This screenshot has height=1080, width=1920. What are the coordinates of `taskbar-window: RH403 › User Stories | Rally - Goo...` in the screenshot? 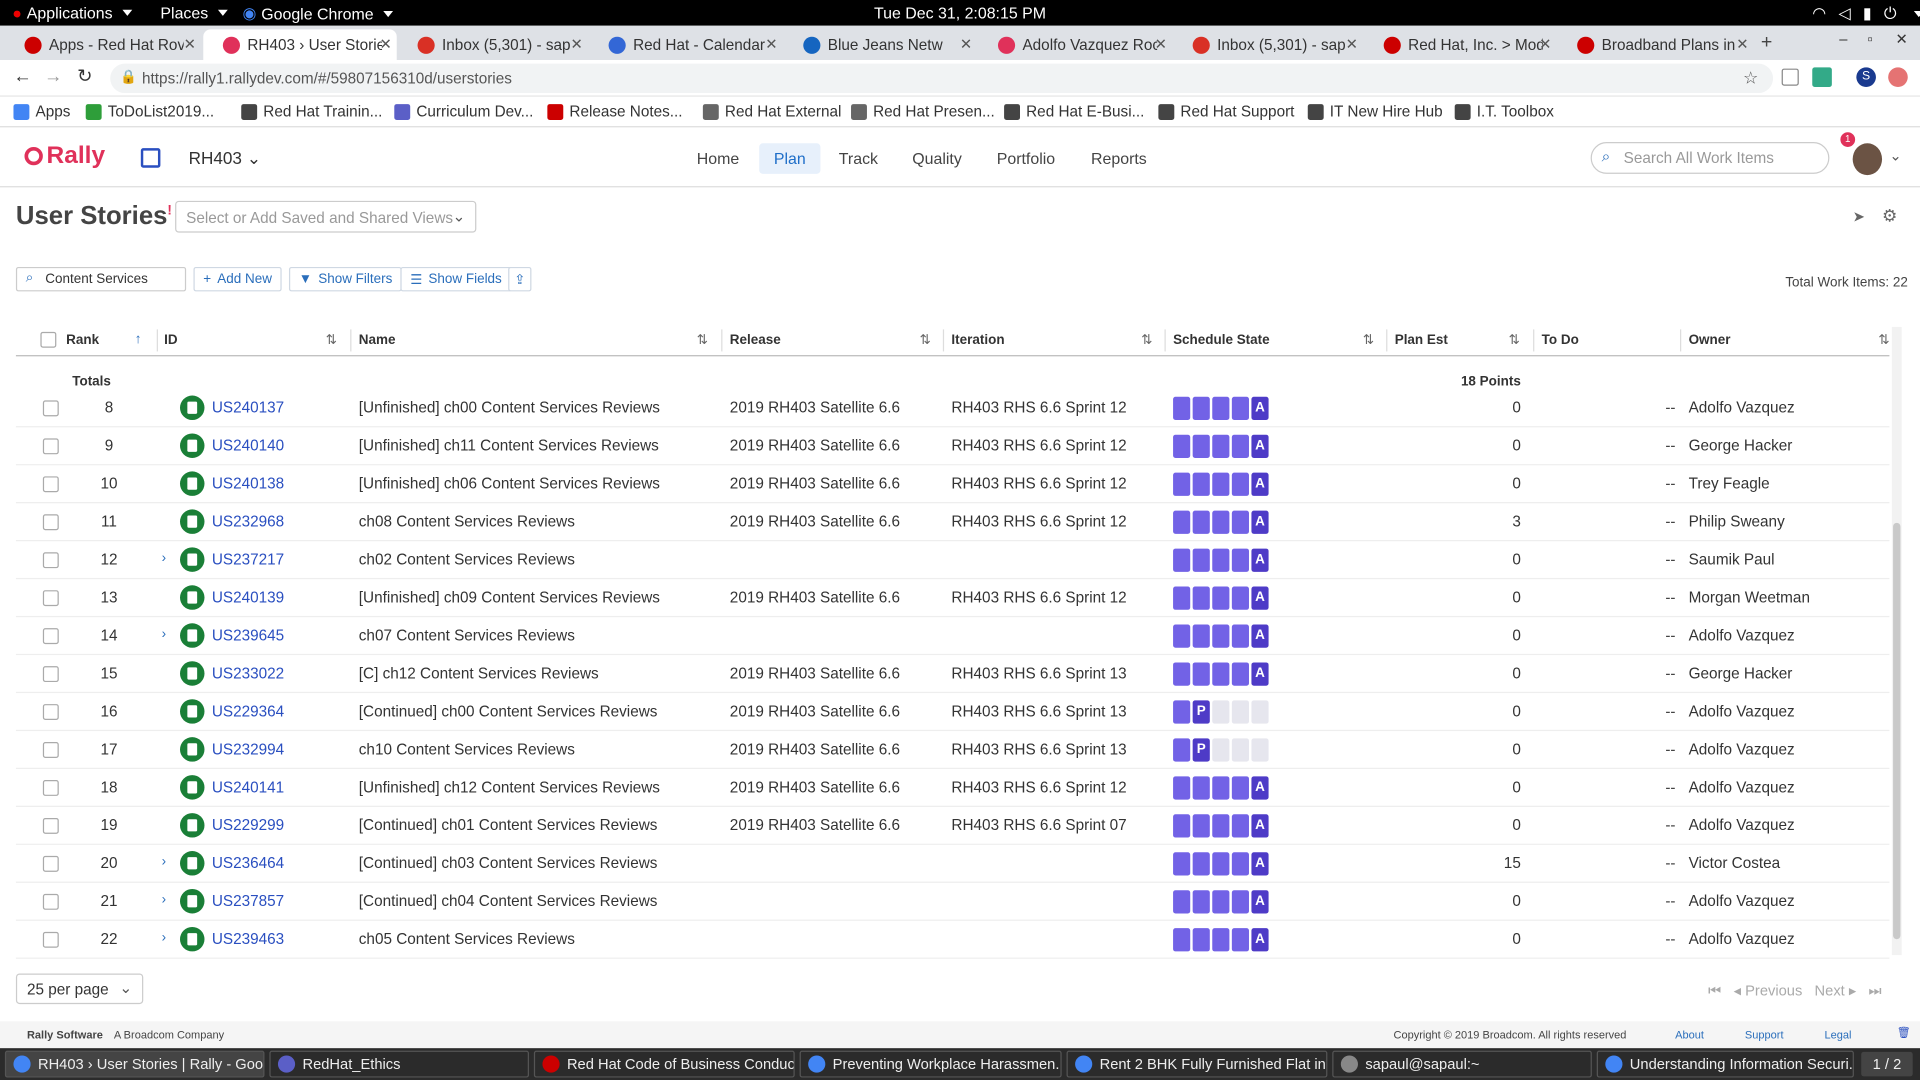 It's located at (134, 1064).